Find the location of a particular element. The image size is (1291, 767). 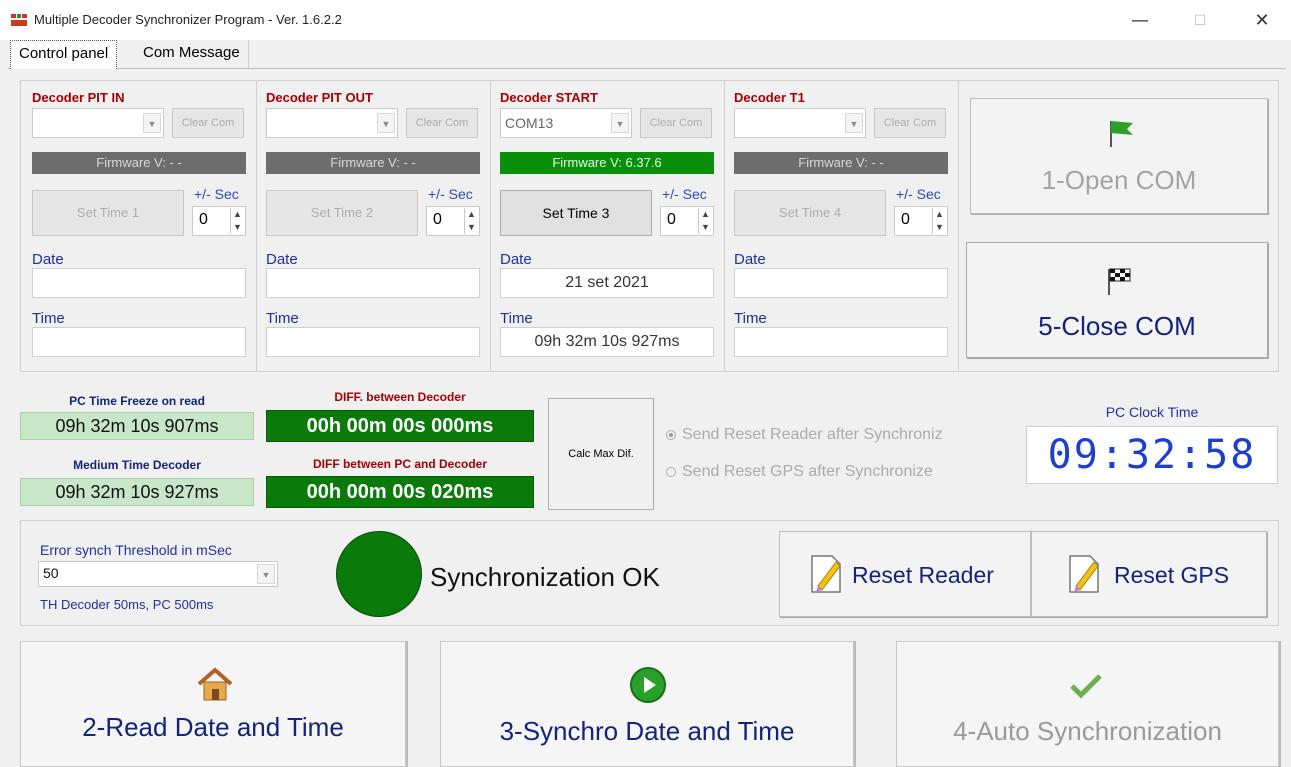

decoder-title: Decoder START is located at coordinates (549, 97).